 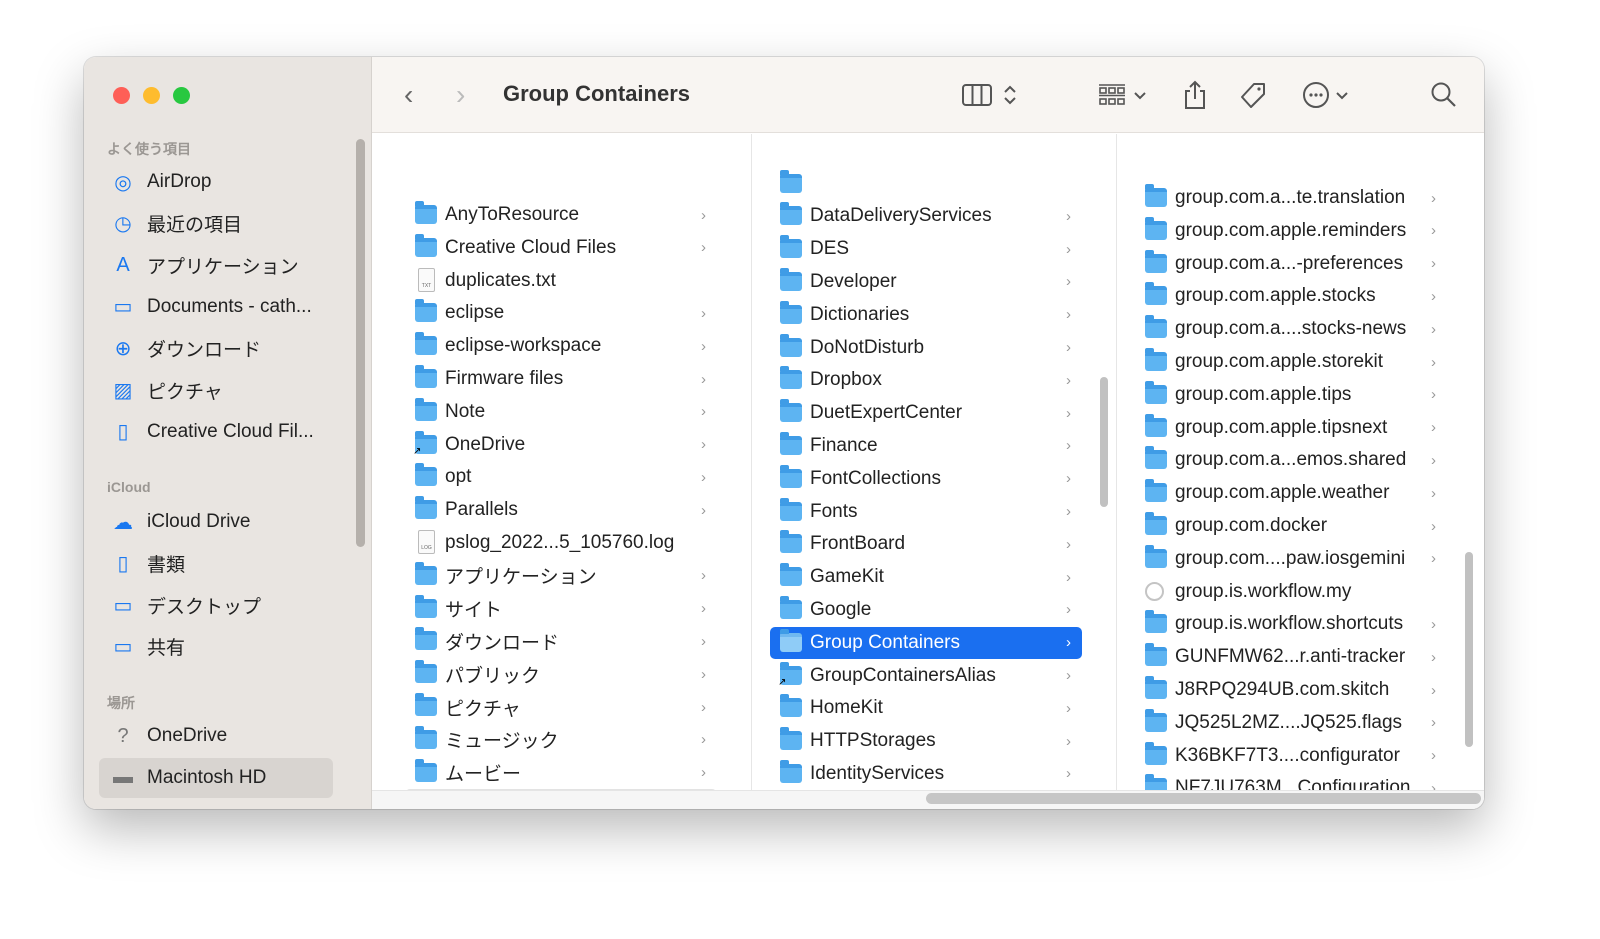 I want to click on shared-folder-icon: ▭, so click(x=123, y=647).